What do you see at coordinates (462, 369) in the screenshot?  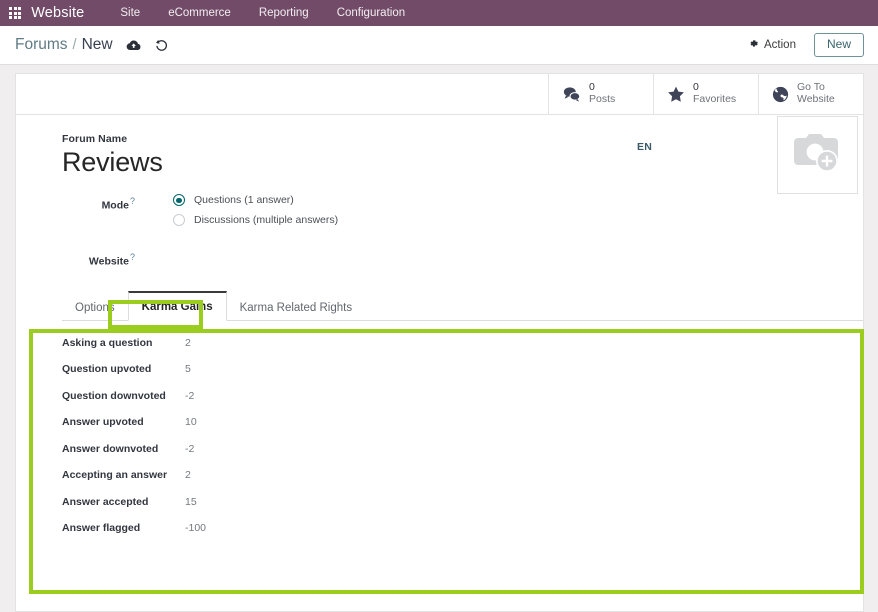 I see `karma-row-question-upvoted: Question upvoted 5` at bounding box center [462, 369].